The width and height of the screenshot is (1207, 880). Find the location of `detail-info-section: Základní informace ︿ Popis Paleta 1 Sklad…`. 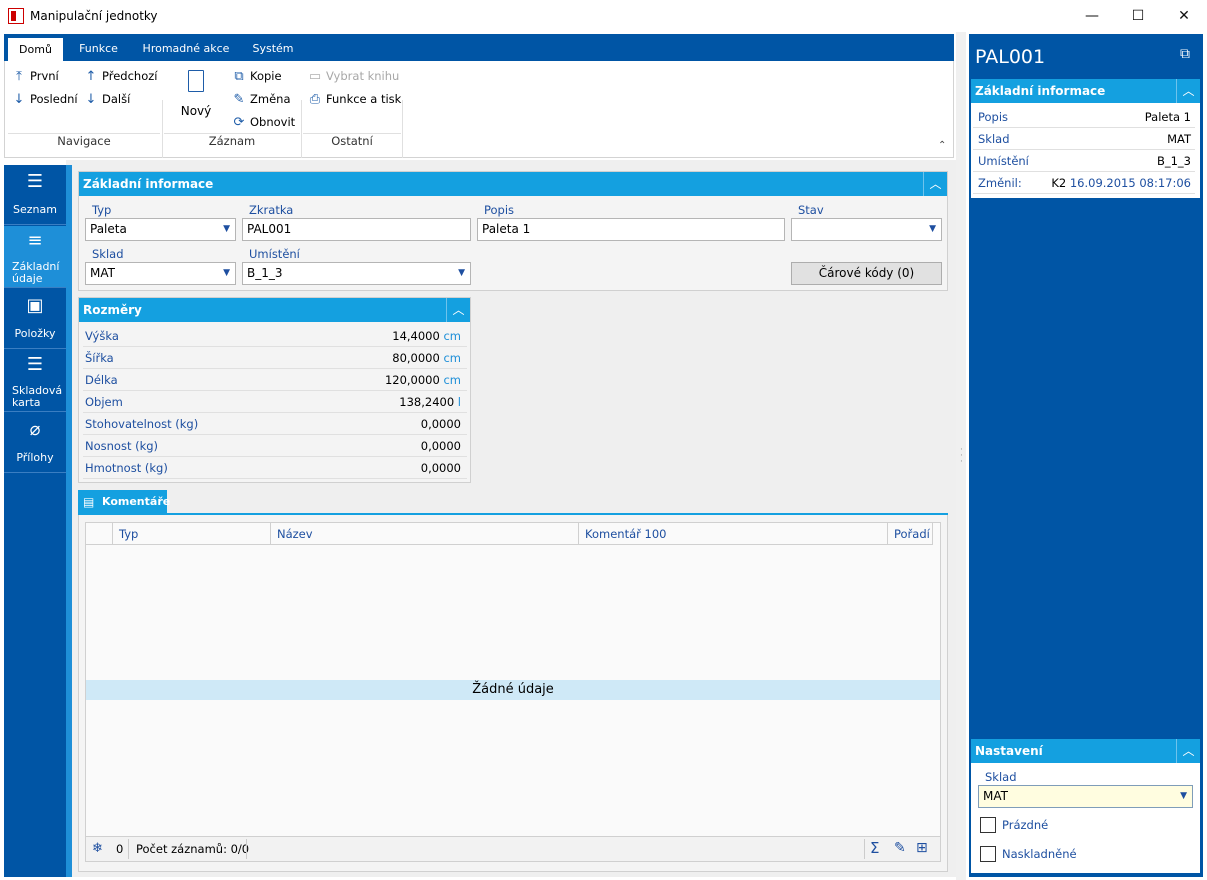

detail-info-section: Základní informace ︿ Popis Paleta 1 Sklad… is located at coordinates (1085, 138).